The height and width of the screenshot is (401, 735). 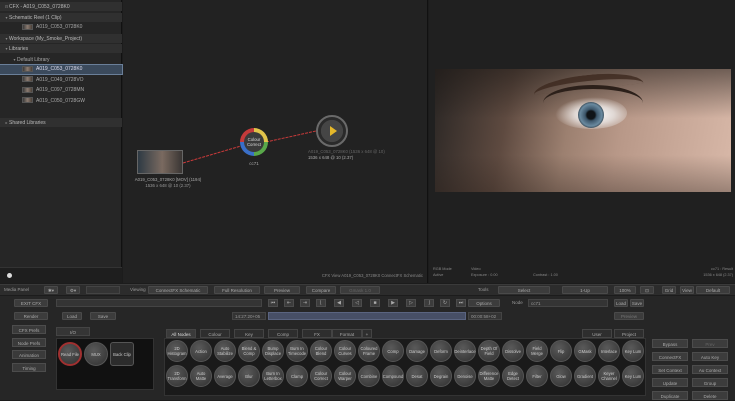 I want to click on media-panel-label: Media Panel, so click(x=16, y=290).